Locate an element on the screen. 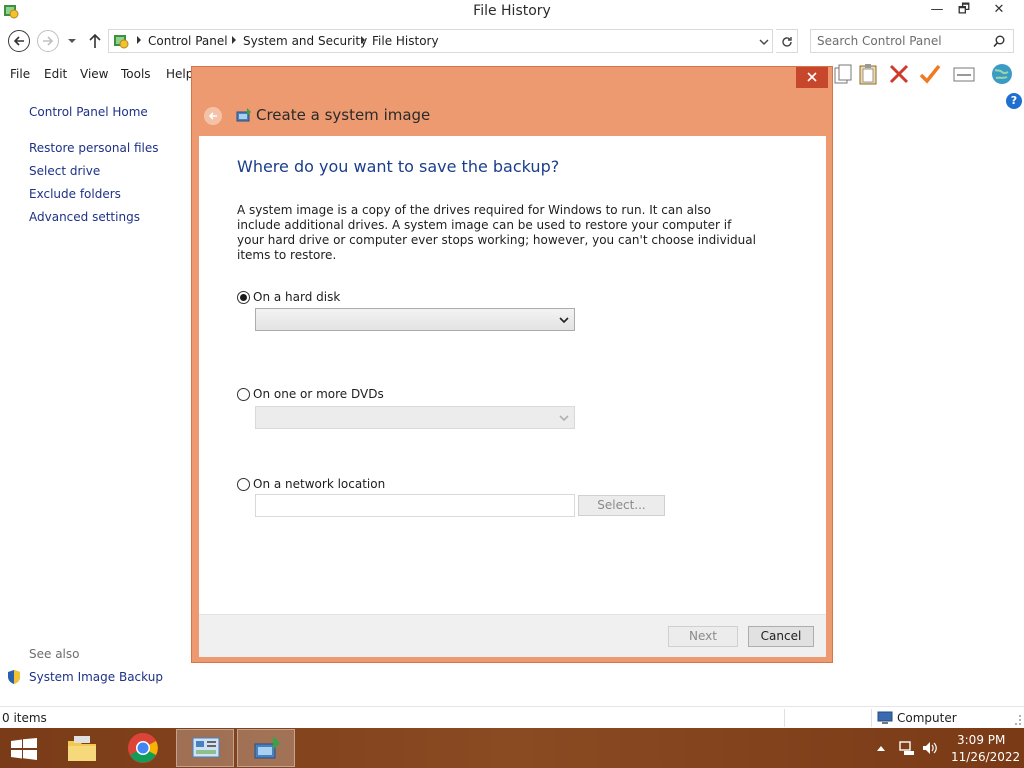 This screenshot has height=768, width=1024. hard-disk-radio is located at coordinates (243, 297).